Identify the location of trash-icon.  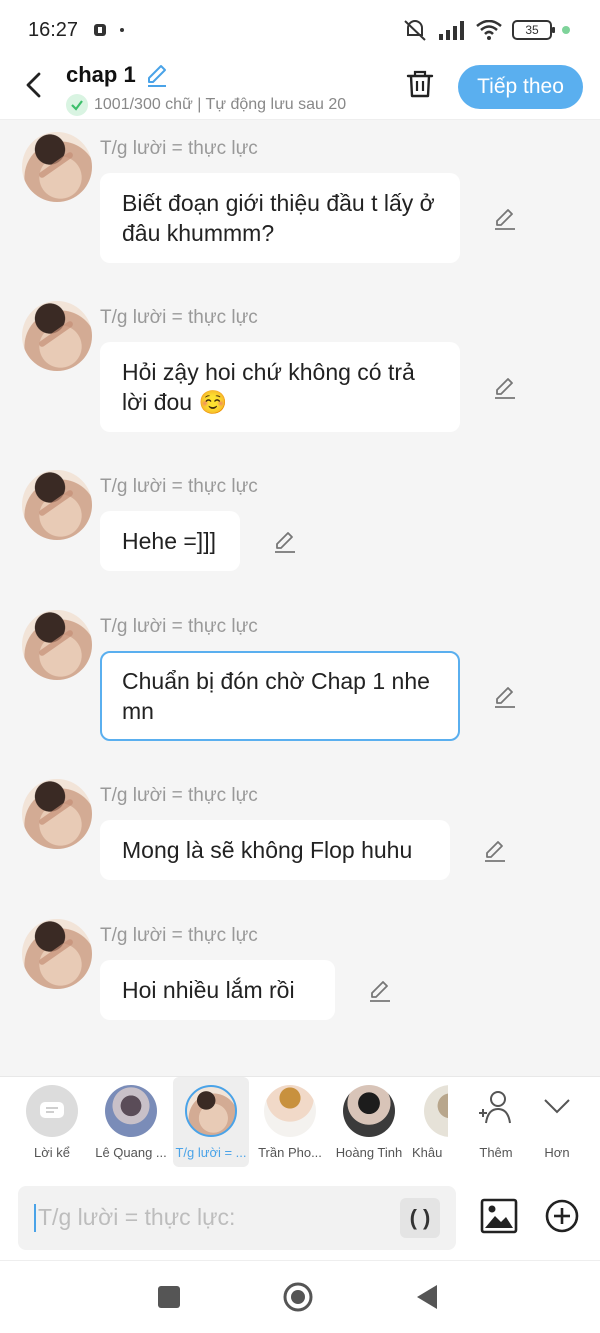
(420, 84).